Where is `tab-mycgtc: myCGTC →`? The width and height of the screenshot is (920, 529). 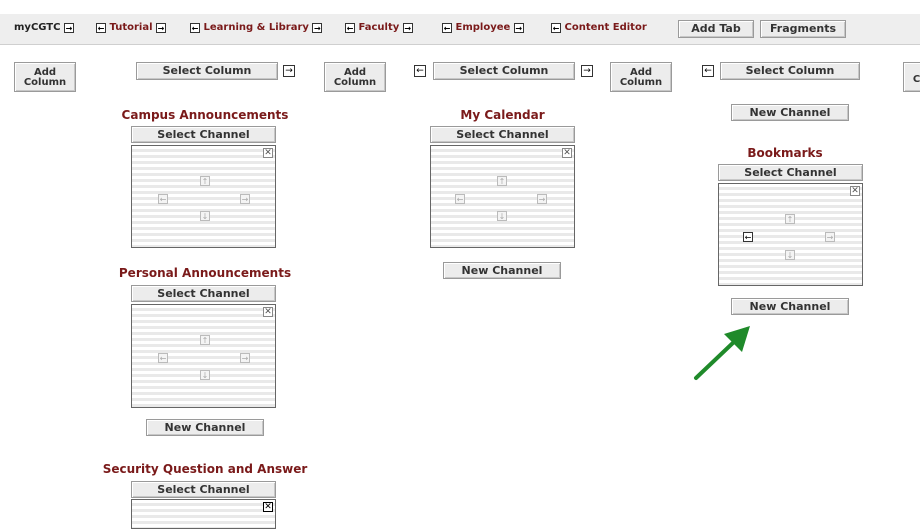 tab-mycgtc: myCGTC → is located at coordinates (44, 27).